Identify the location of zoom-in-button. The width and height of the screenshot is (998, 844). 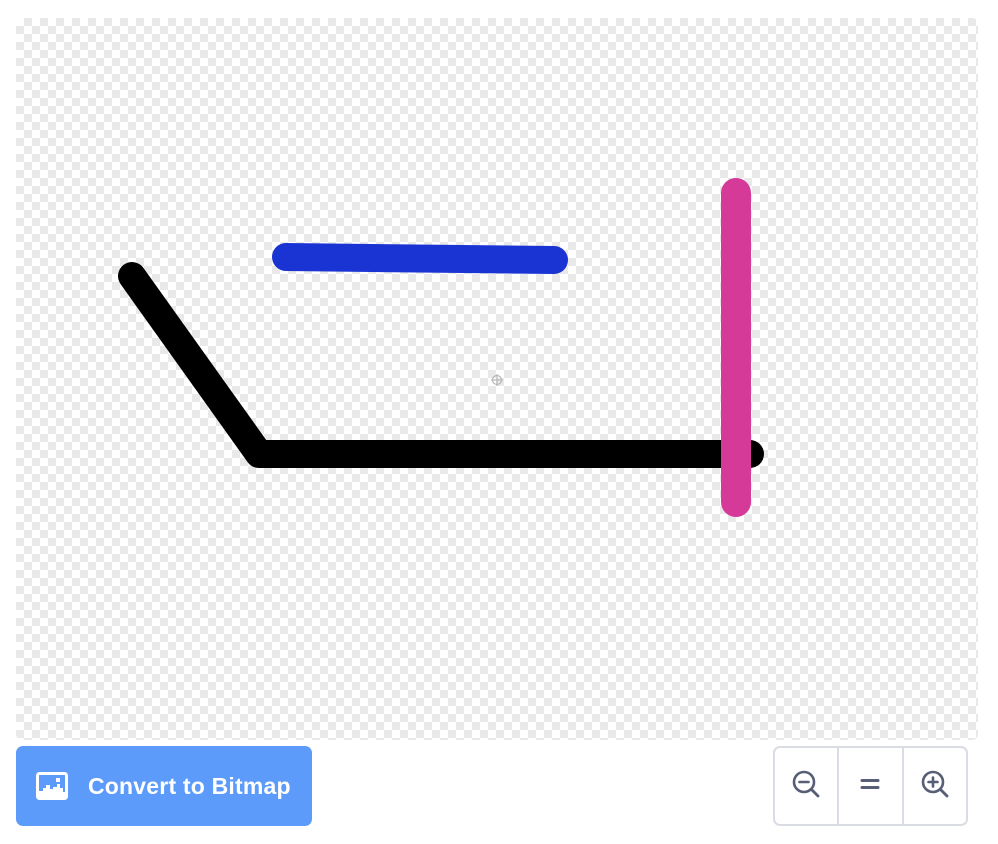
(933, 786).